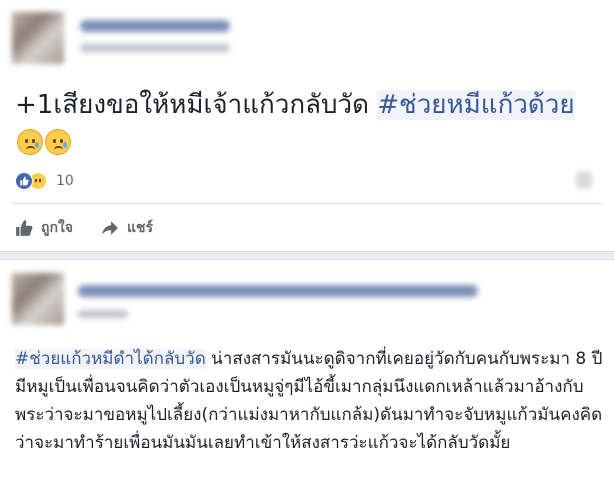 This screenshot has width=614, height=481. I want to click on share-arrow-icon, so click(110, 228).